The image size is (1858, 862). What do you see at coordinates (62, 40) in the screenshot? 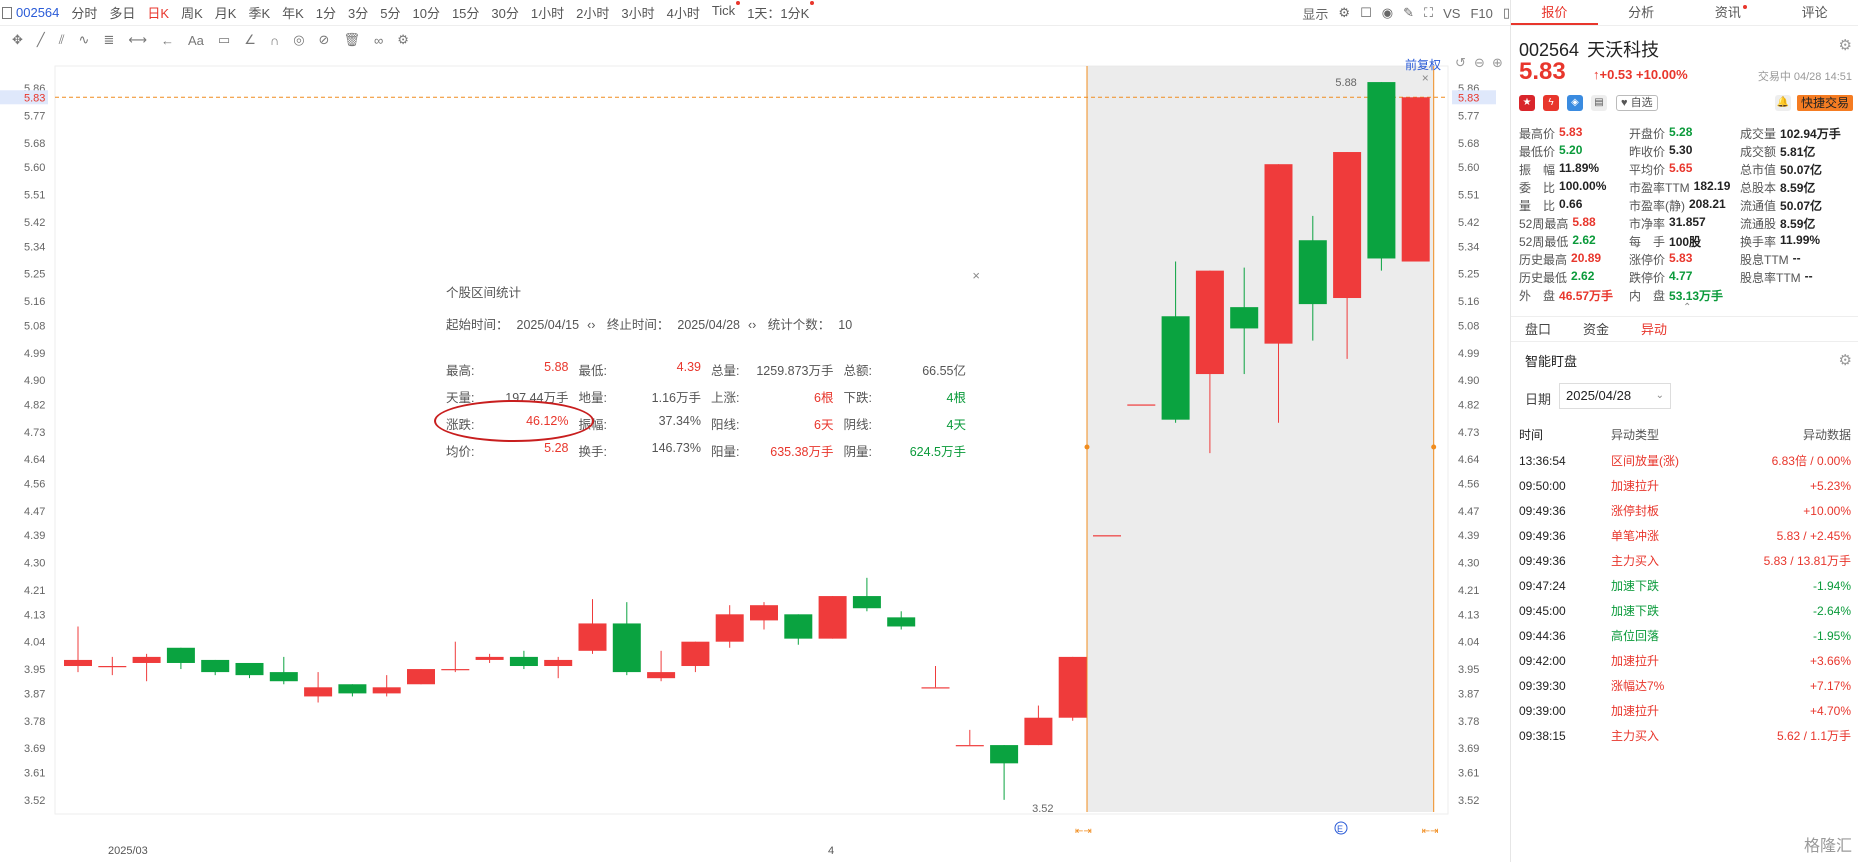
I see `channel-icon: ⫽` at bounding box center [62, 40].